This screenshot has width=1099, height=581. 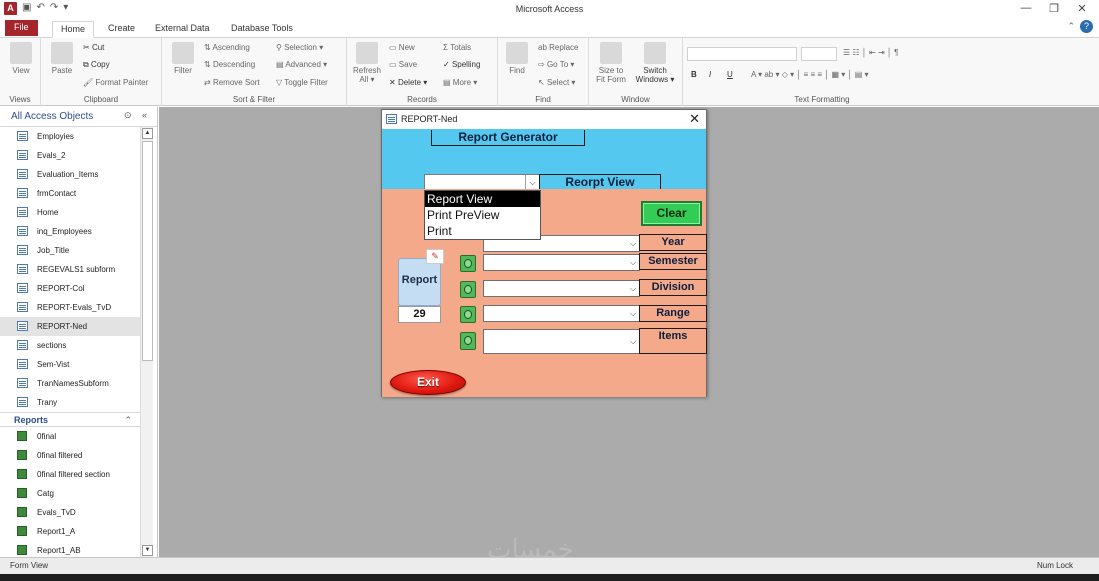 I want to click on underline-icon: U, so click(x=730, y=74).